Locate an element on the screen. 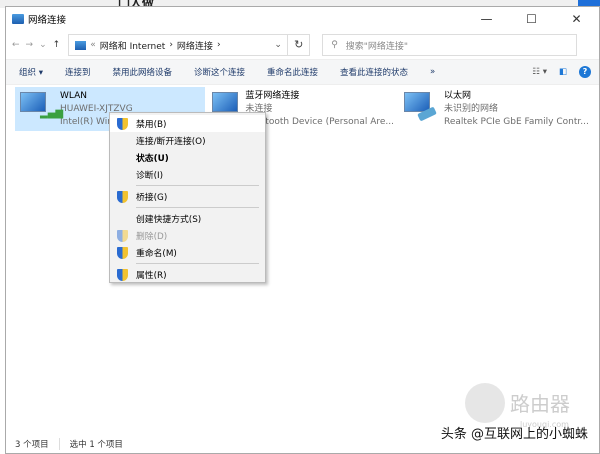 This screenshot has width=600, height=454. menu-label: 属性(R) is located at coordinates (151, 276).